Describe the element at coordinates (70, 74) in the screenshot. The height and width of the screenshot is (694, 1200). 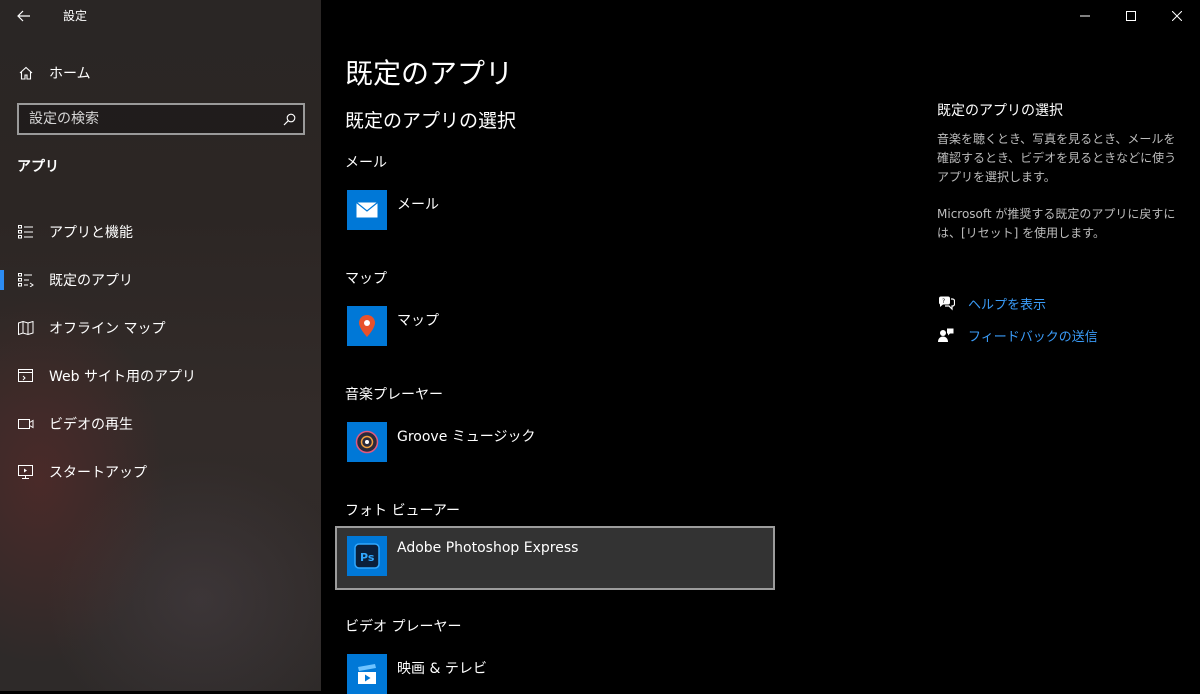
I see `sidebar-home-label: ホーム` at that location.